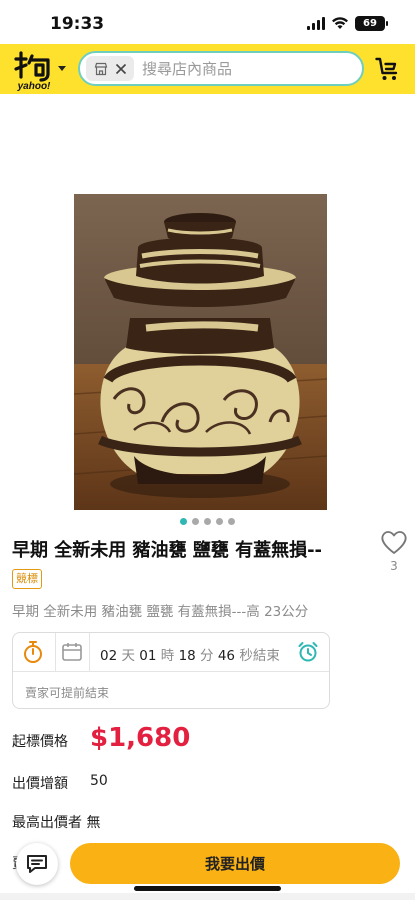 This screenshot has height=900, width=415. I want to click on chevron-down-icon, so click(62, 68).